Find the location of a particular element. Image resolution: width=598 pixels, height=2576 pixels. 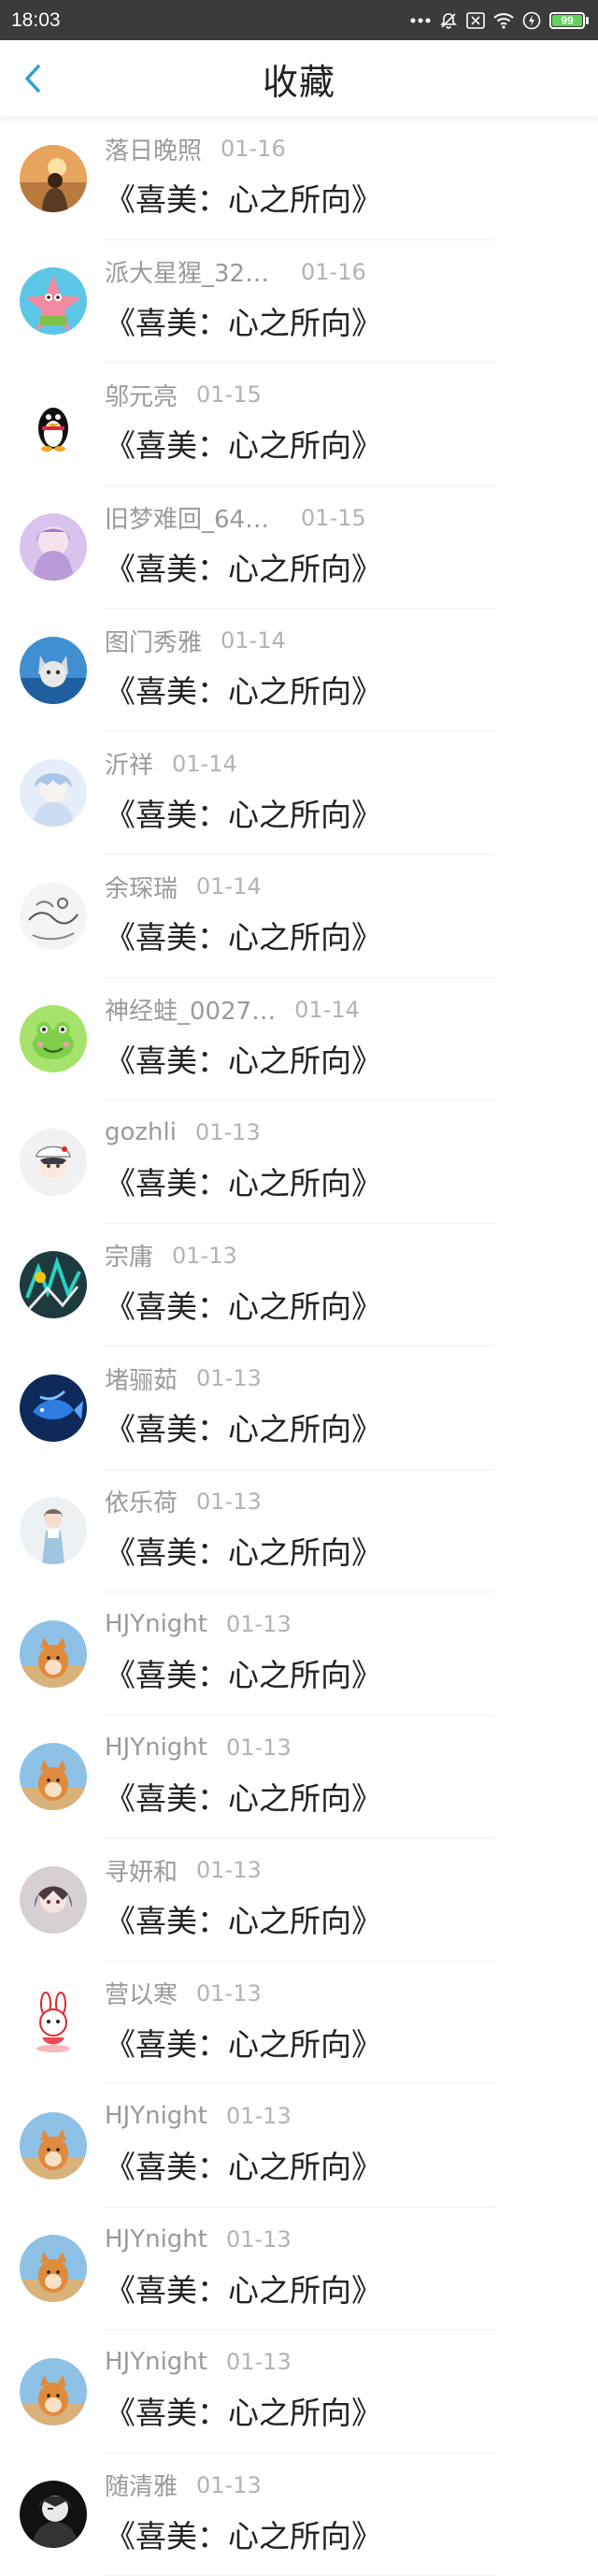

avatar-anime-girl-purple is located at coordinates (53, 547).